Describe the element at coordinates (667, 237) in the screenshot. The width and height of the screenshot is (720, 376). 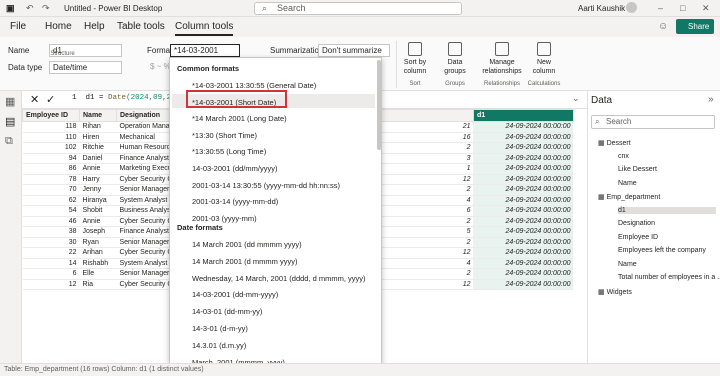
I see `field-node: Employee ID` at that location.